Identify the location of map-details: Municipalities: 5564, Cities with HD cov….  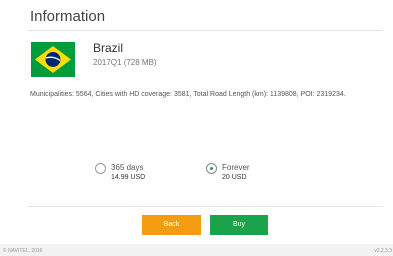
(188, 94).